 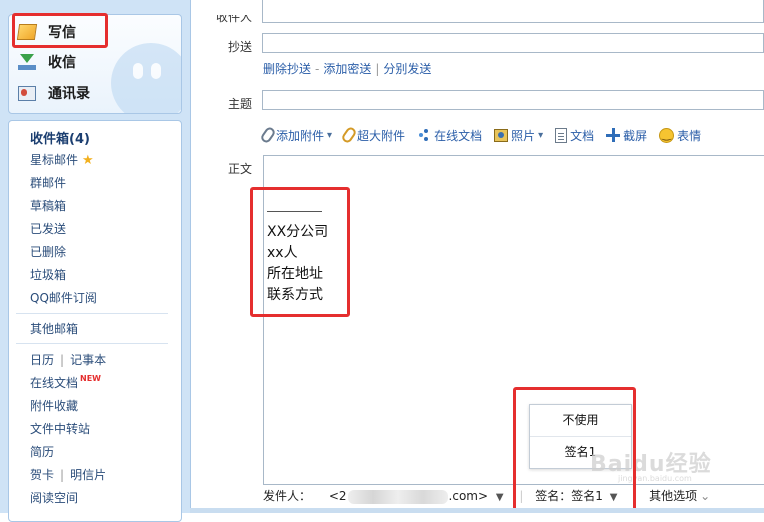 What do you see at coordinates (282, 253) in the screenshot?
I see `signature-line: xx人` at bounding box center [282, 253].